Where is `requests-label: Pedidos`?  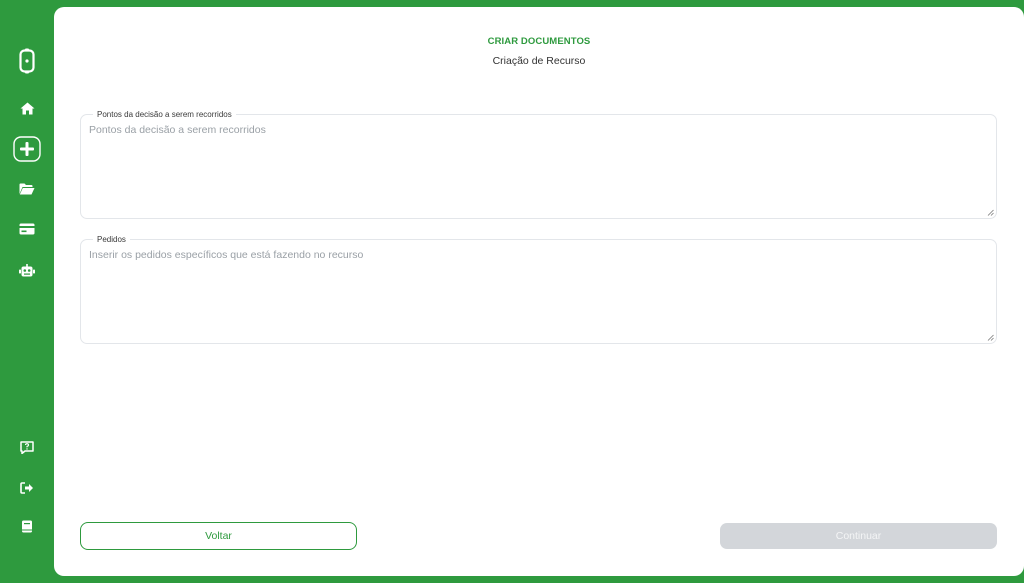
requests-label: Pedidos is located at coordinates (111, 239).